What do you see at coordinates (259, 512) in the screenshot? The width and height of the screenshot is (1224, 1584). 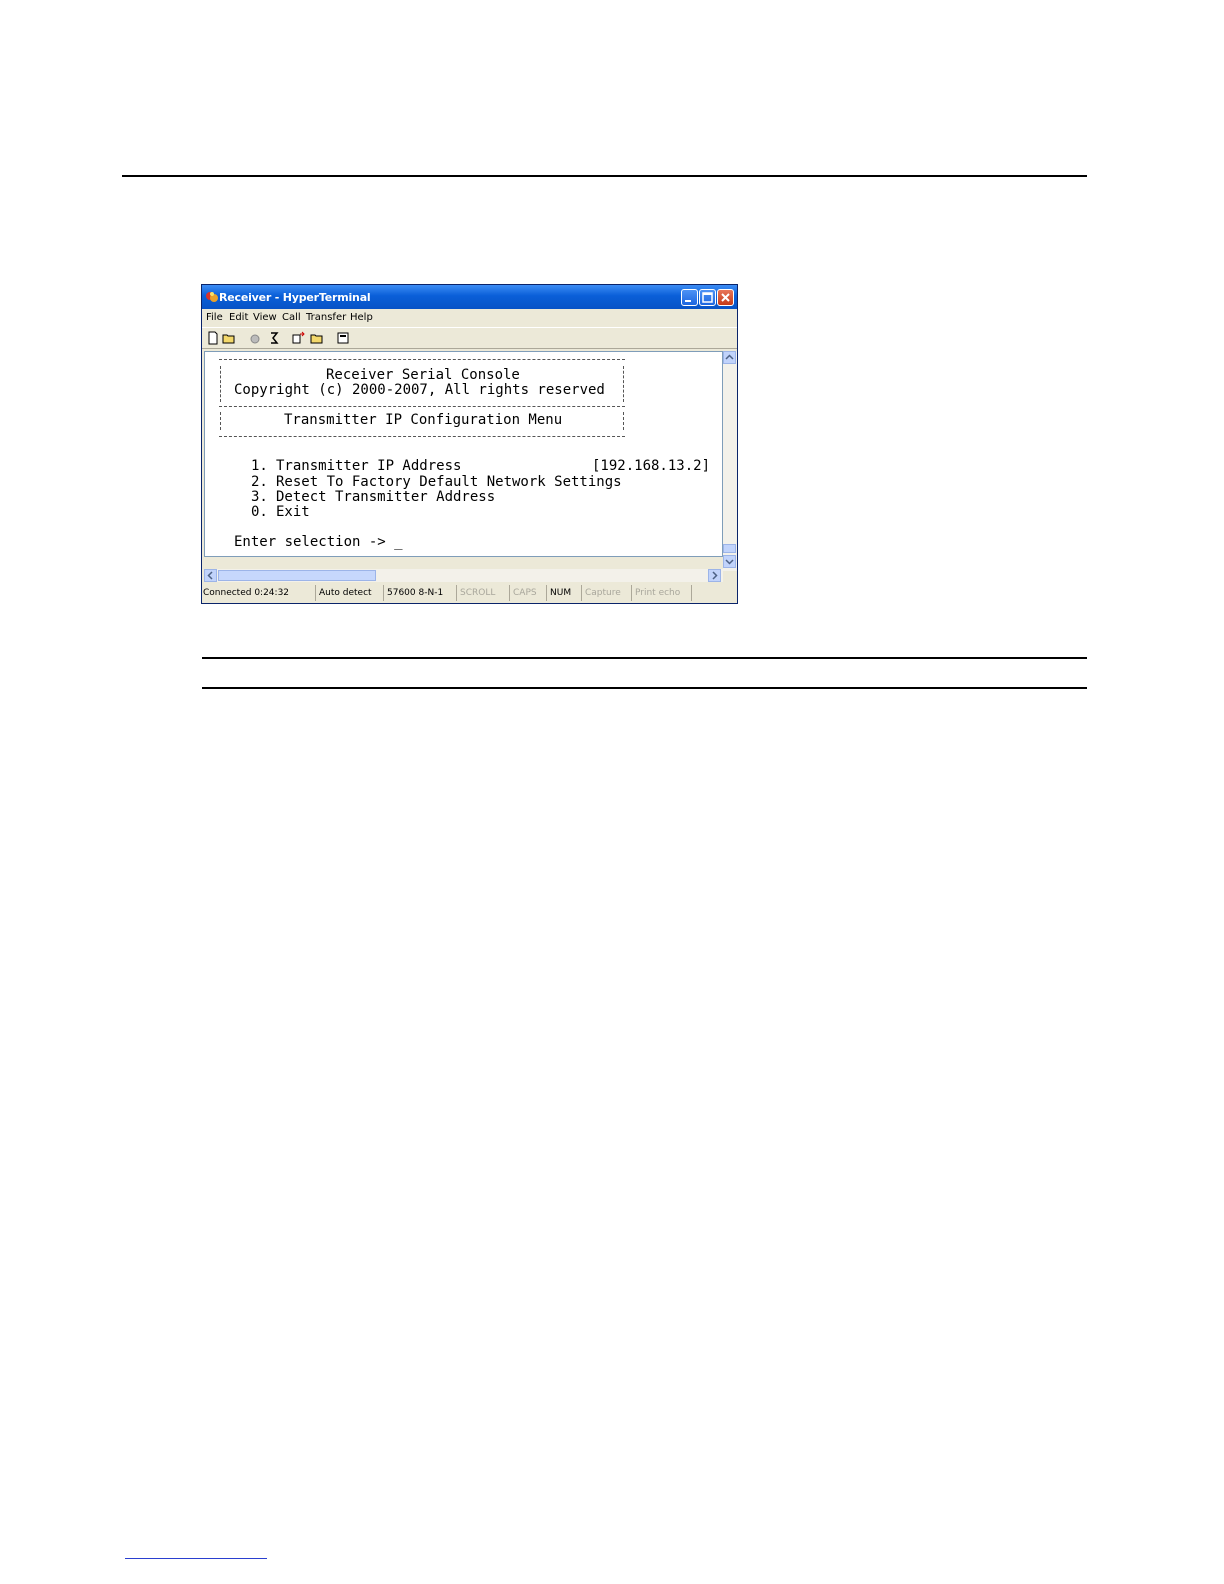 I see `option-0-number: 0.` at bounding box center [259, 512].